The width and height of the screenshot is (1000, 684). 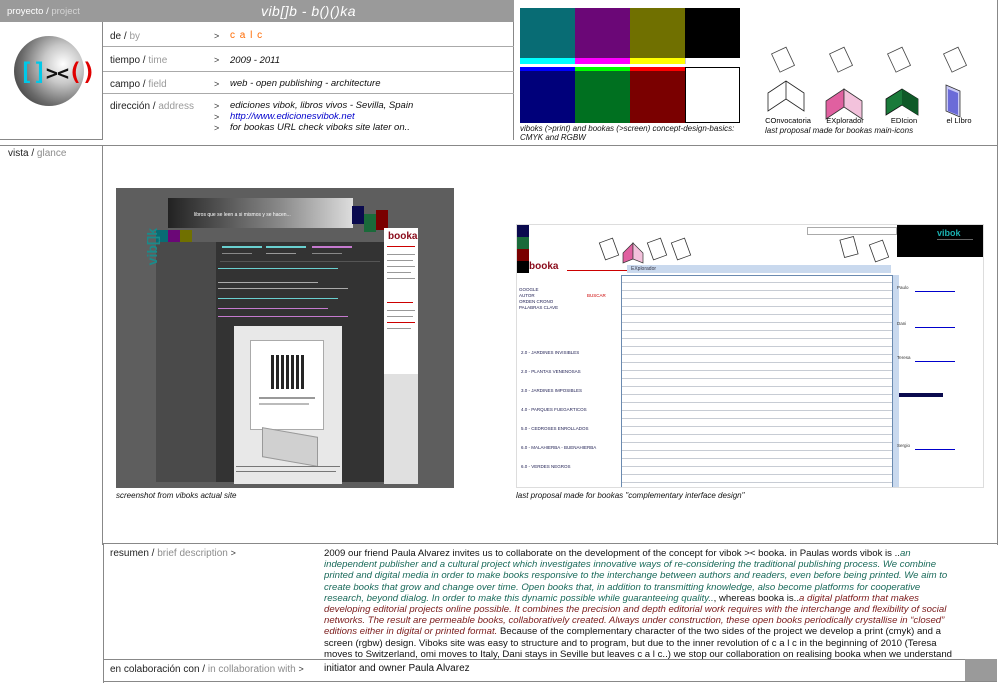 I want to click on vibok-header: vibok, so click(x=940, y=241).